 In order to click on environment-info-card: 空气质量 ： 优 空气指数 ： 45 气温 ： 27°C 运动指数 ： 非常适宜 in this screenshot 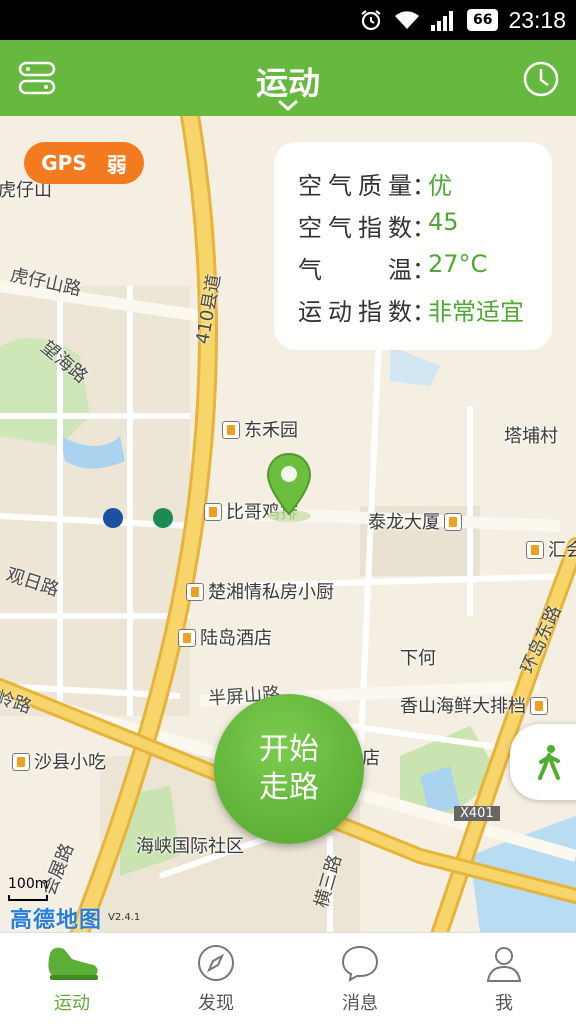, I will do `click(413, 246)`.